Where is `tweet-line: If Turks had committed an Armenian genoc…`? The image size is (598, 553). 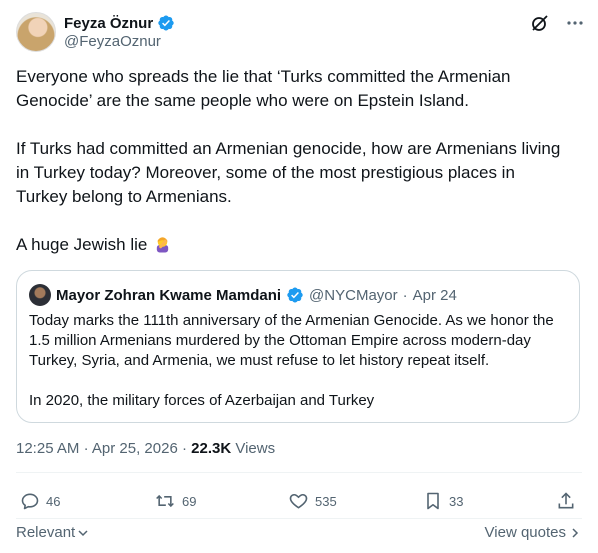
tweet-line: If Turks had committed an Armenian genoc… is located at coordinates (288, 148).